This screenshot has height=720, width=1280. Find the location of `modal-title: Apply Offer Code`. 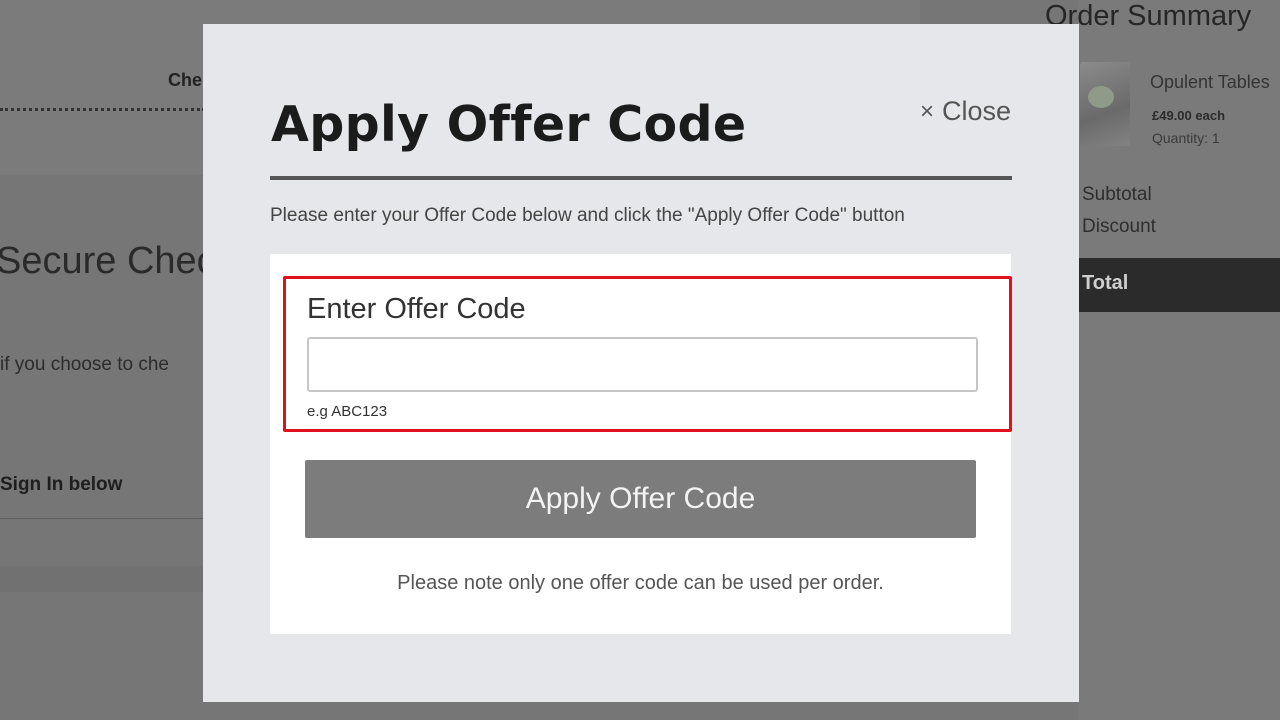

modal-title: Apply Offer Code is located at coordinates (509, 124).